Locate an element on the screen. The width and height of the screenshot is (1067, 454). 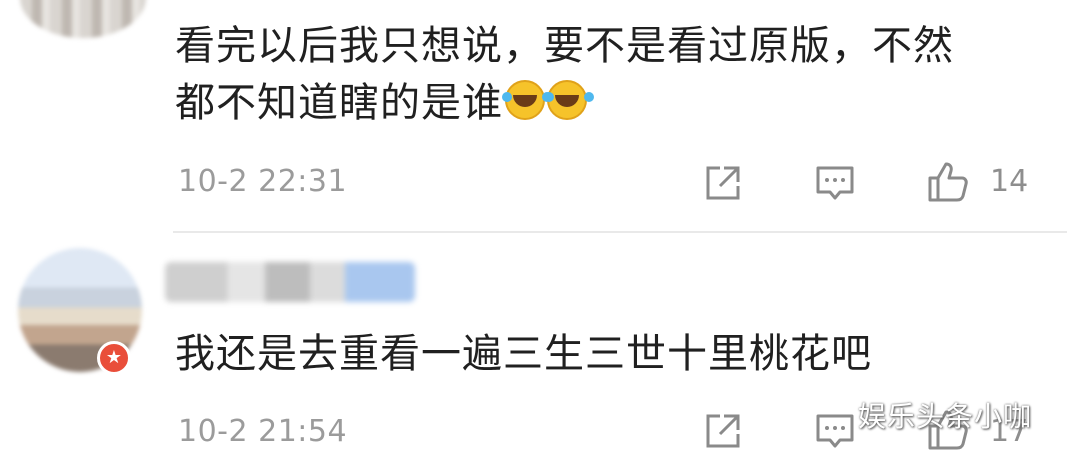
comment-timestamp: 10-2 22:31 is located at coordinates (263, 181).